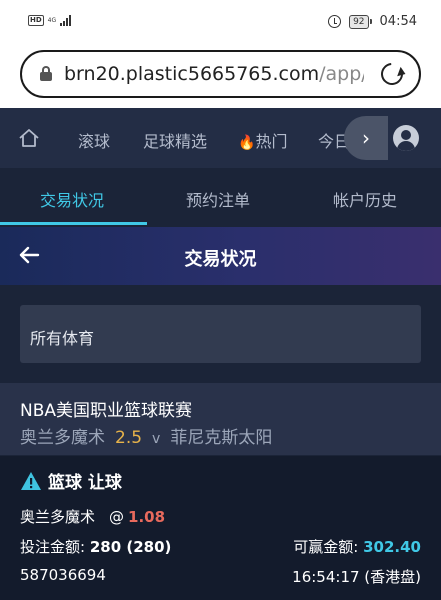 This screenshot has height=600, width=441. What do you see at coordinates (366, 138) in the screenshot?
I see `nav-scroll-right-button: ›` at bounding box center [366, 138].